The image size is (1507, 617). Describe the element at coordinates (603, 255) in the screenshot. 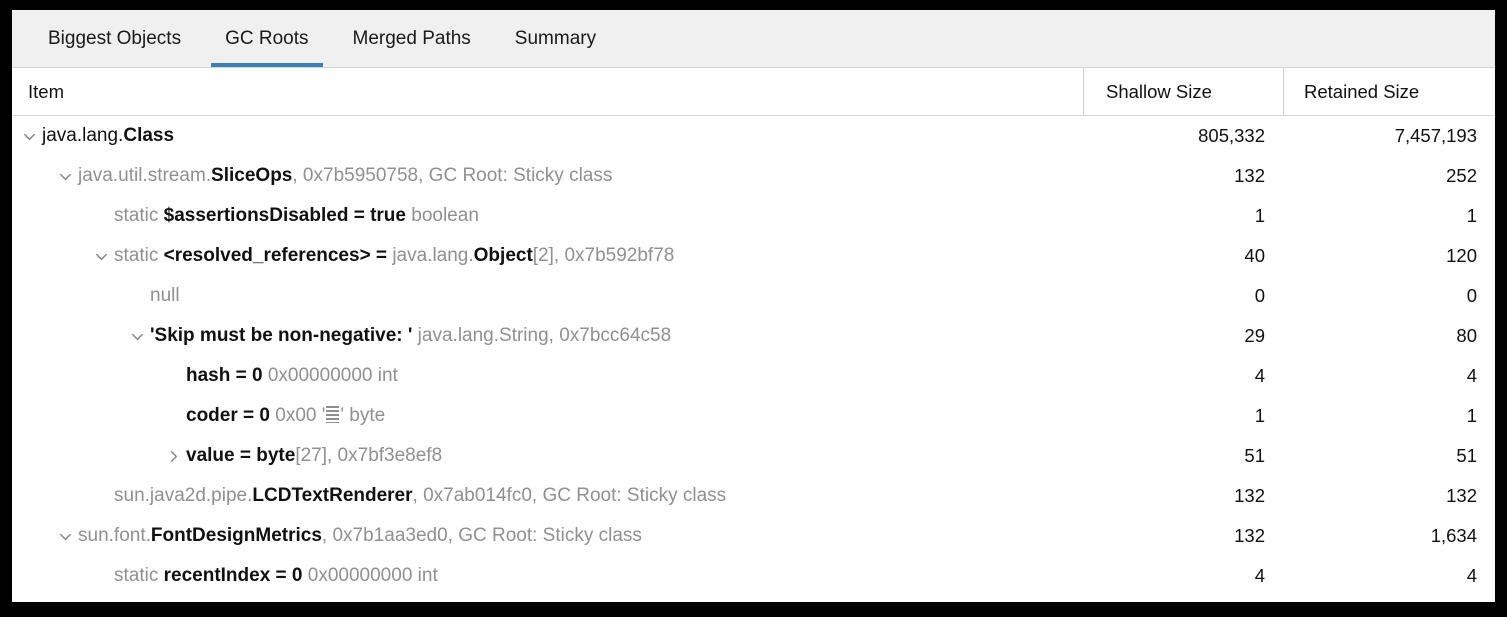

I see `label-segment: [2], 0x7b592bf78` at that location.